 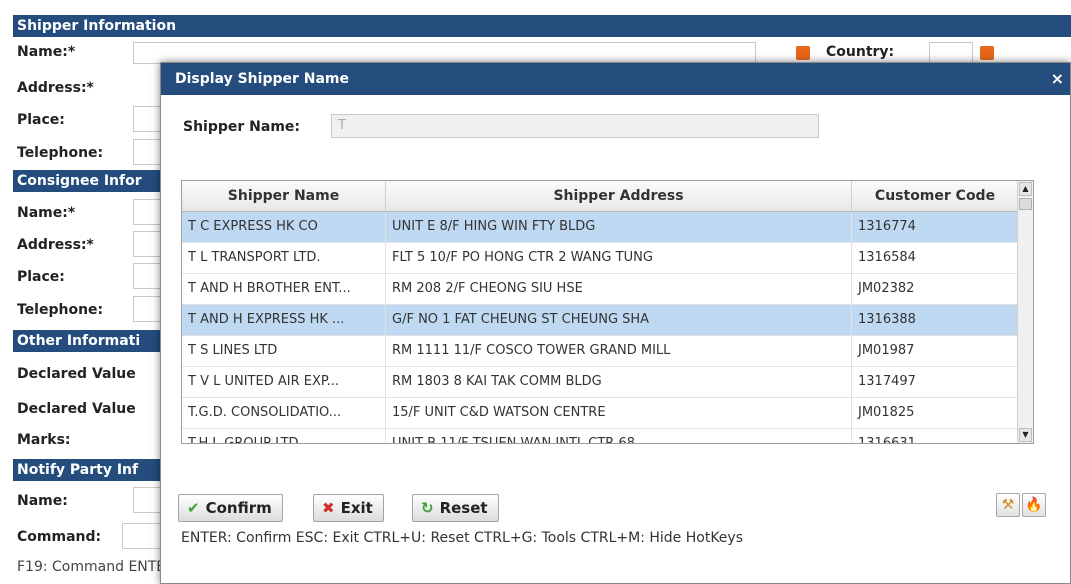 What do you see at coordinates (619, 320) in the screenshot?
I see `cell-shipper-address: G/F NO 1 FAT CHEUNG ST CHEUNG SHA` at bounding box center [619, 320].